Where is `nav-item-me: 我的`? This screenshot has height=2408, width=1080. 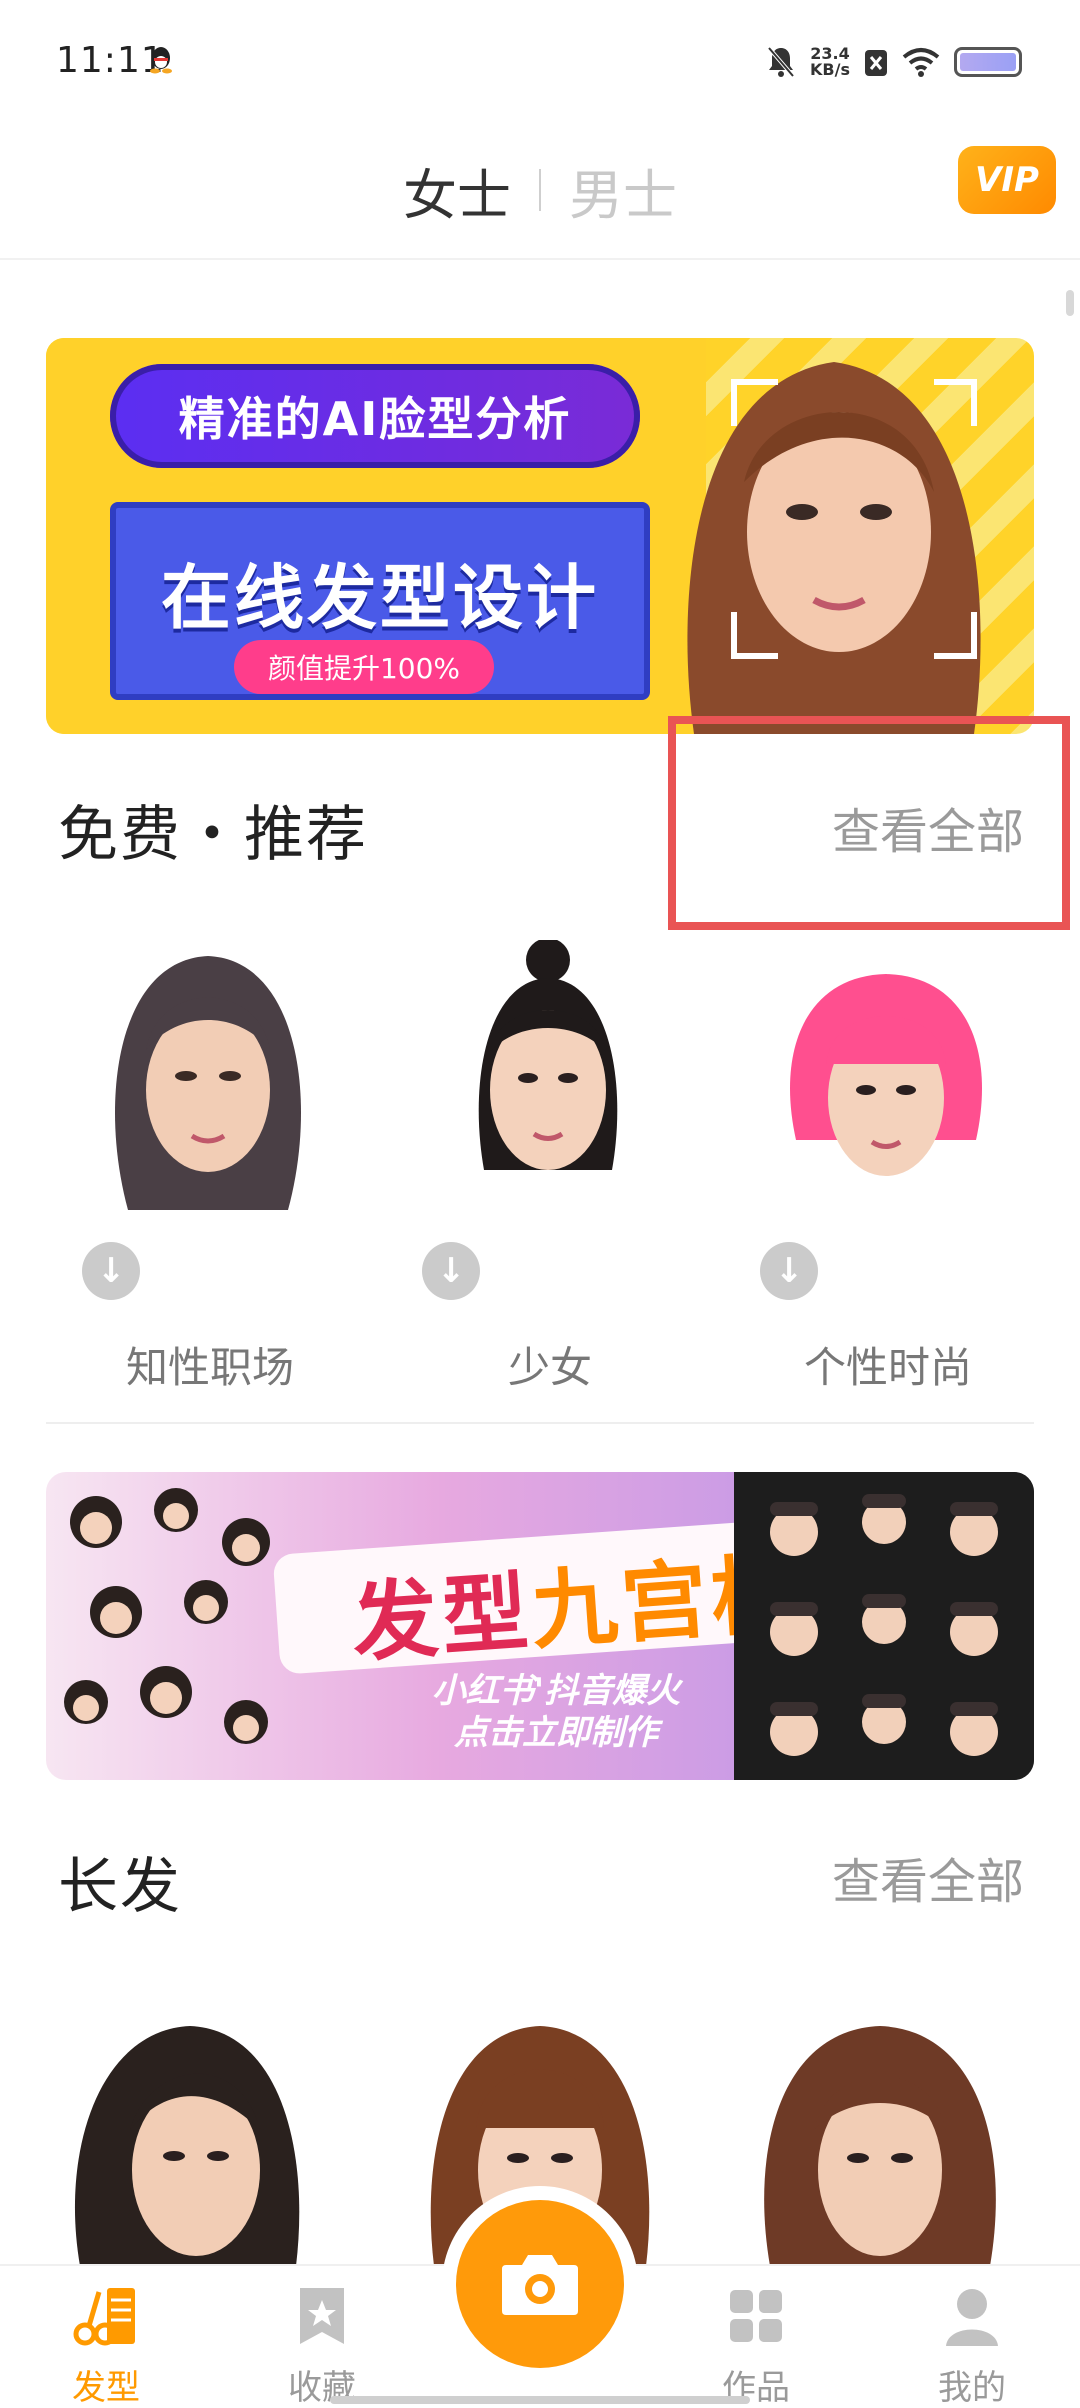 nav-item-me: 我的 is located at coordinates (972, 2346).